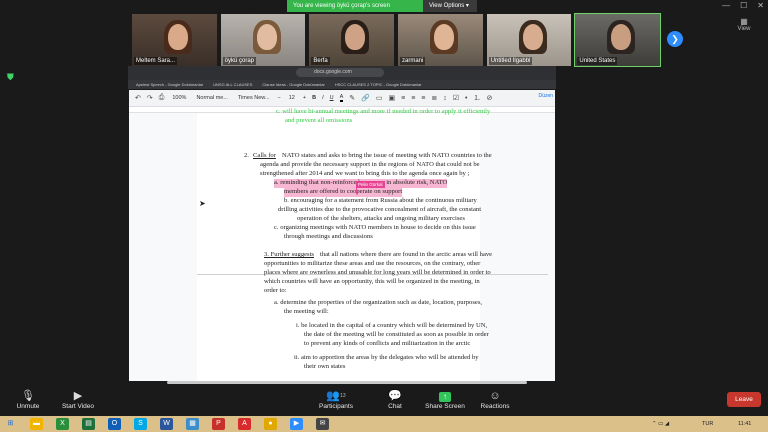 The width and height of the screenshot is (768, 432). What do you see at coordinates (660, 424) in the screenshot?
I see `tray-icons: ⌃ ▭ ◢` at bounding box center [660, 424].